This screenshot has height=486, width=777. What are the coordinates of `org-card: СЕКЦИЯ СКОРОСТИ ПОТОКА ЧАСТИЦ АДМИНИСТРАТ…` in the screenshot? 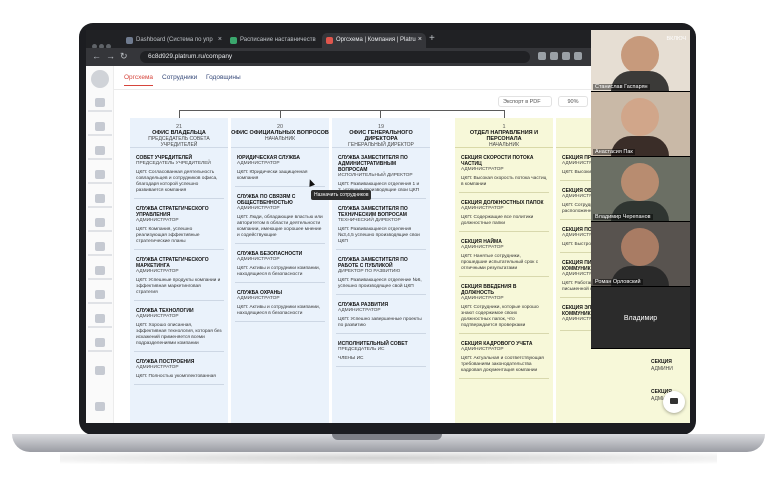 It's located at (504, 172).